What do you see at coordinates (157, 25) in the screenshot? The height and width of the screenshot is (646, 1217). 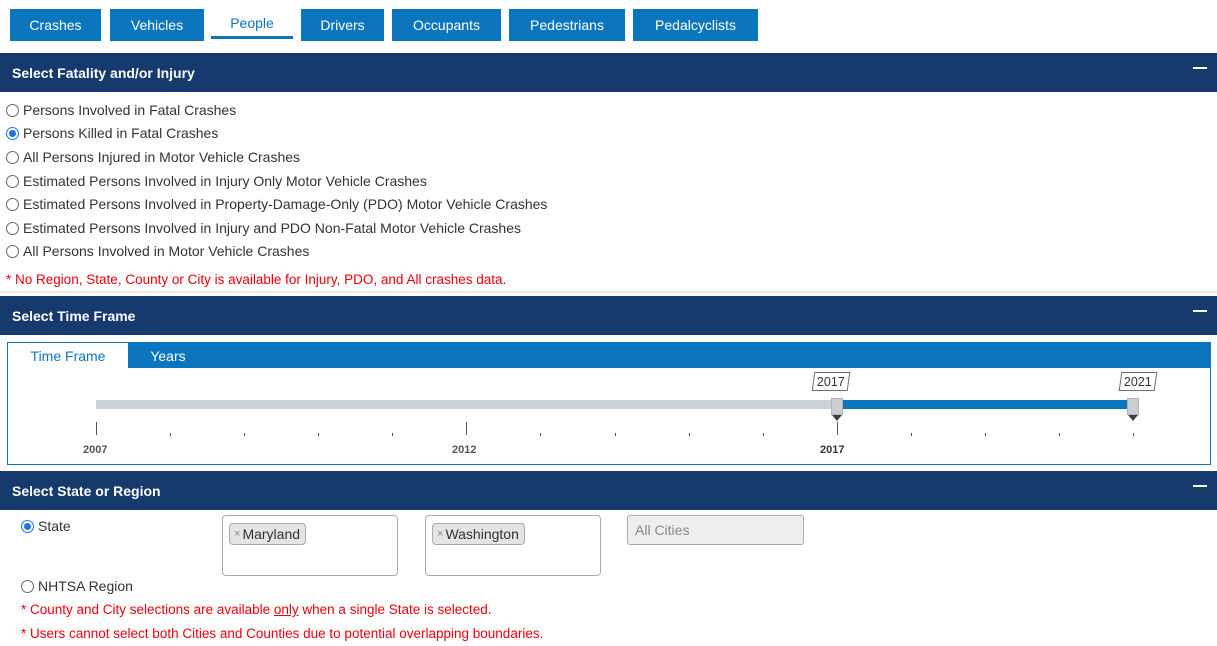 I see `tab-vehicles: Vehicles` at bounding box center [157, 25].